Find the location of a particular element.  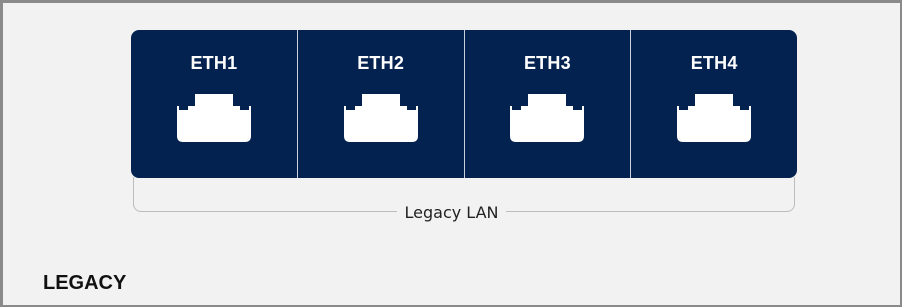

port-eth4: ETH4 is located at coordinates (714, 104).